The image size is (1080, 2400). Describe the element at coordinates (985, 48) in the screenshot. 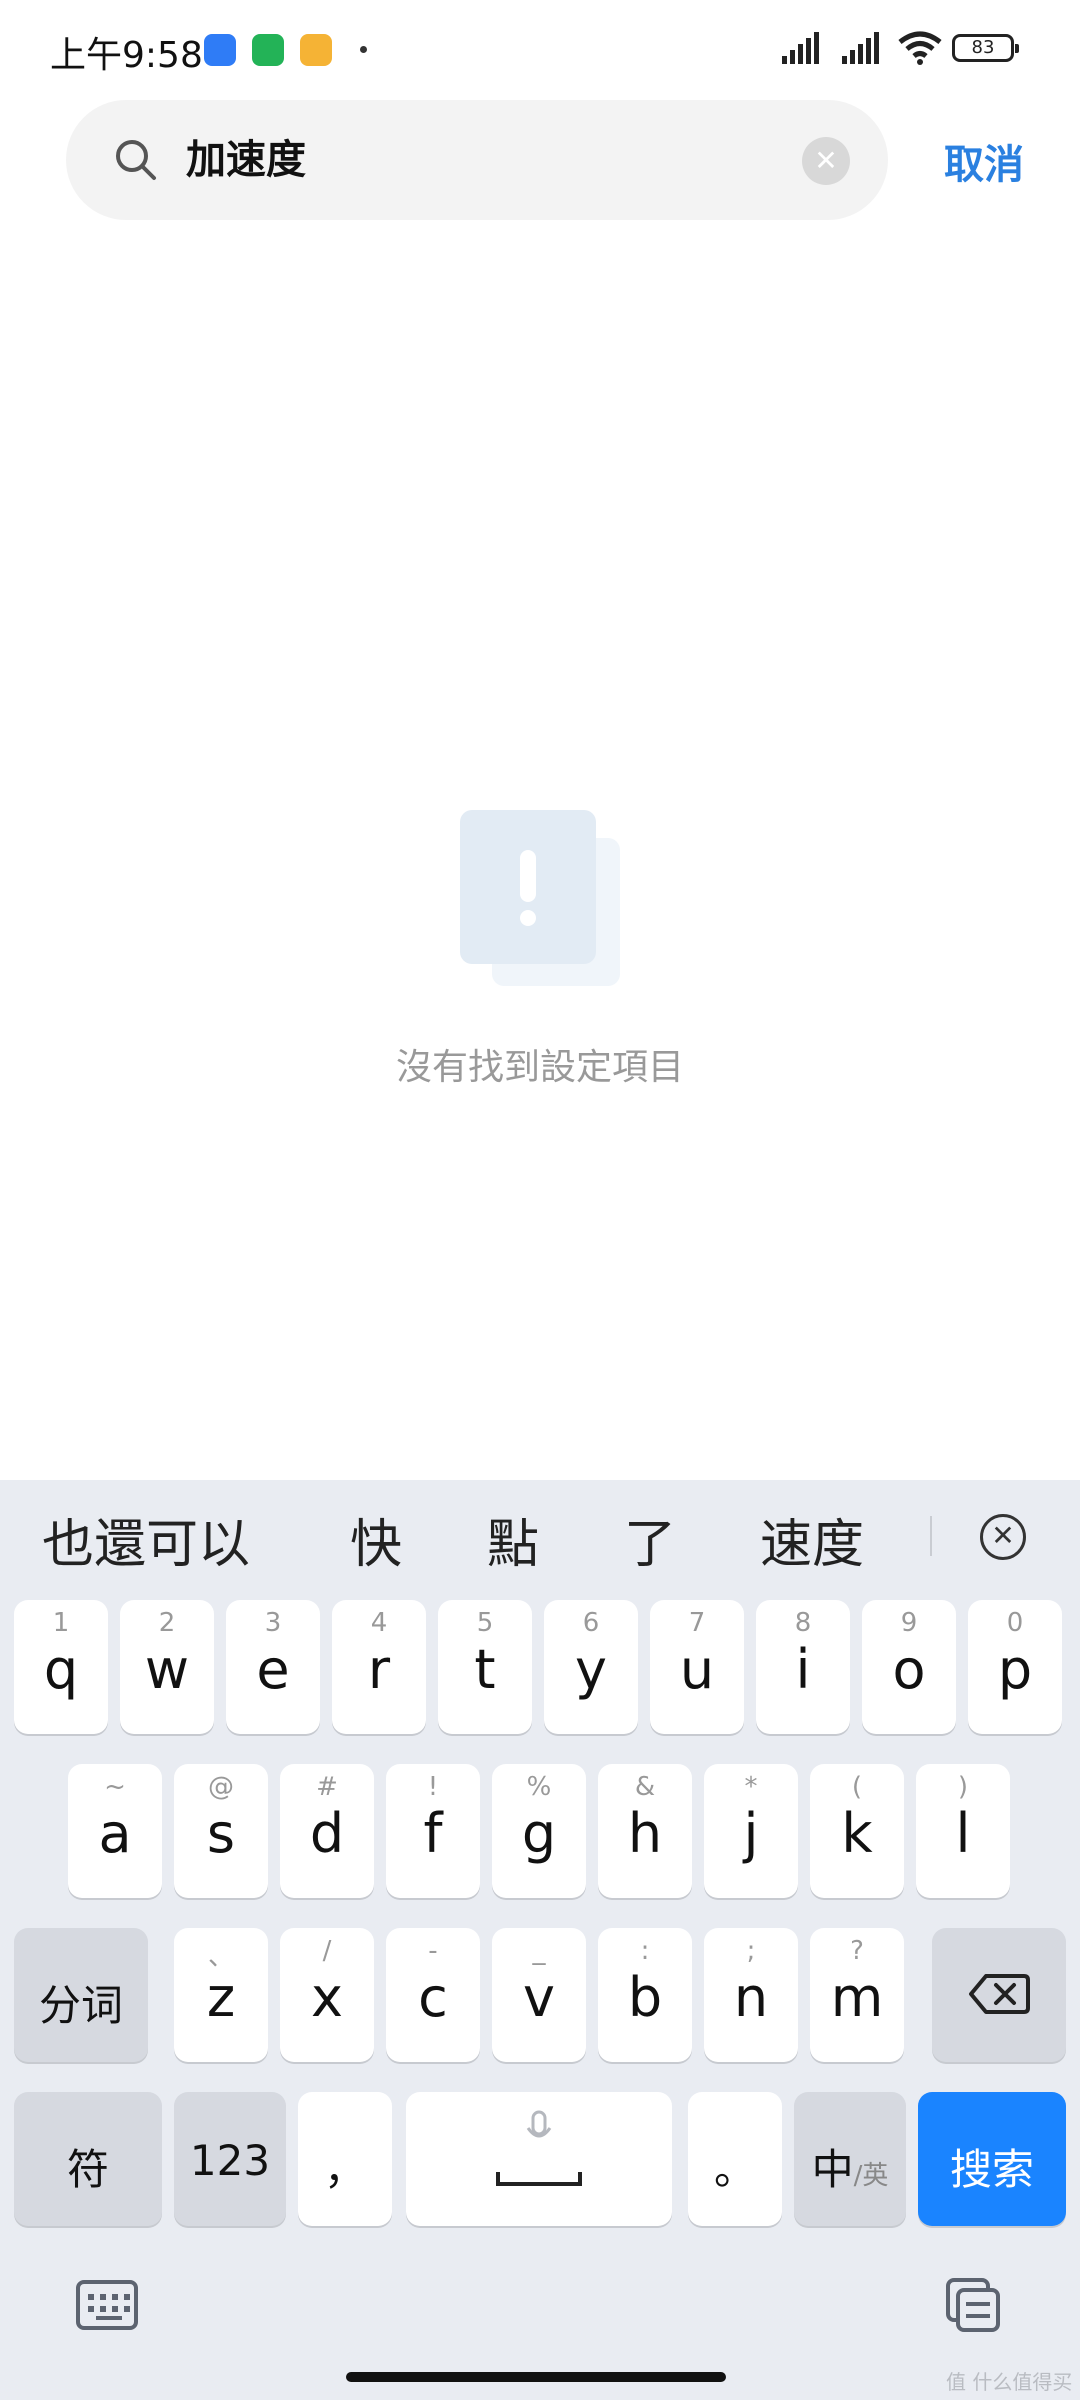

I see `battery-icon: 83` at that location.